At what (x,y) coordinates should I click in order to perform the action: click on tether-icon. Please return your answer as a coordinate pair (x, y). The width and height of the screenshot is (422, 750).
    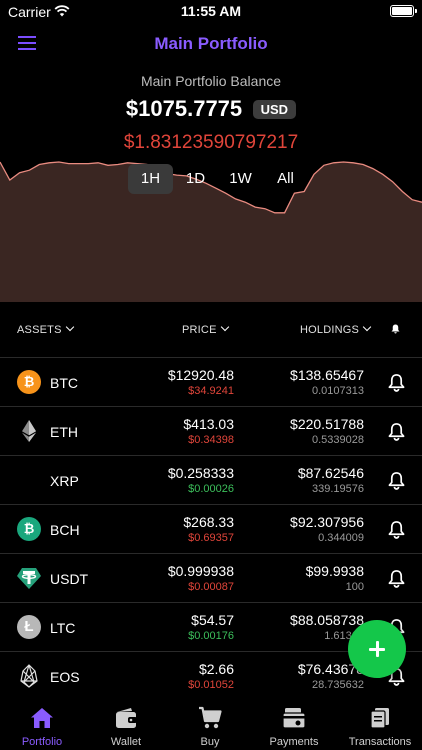
    Looking at the image, I should click on (29, 578).